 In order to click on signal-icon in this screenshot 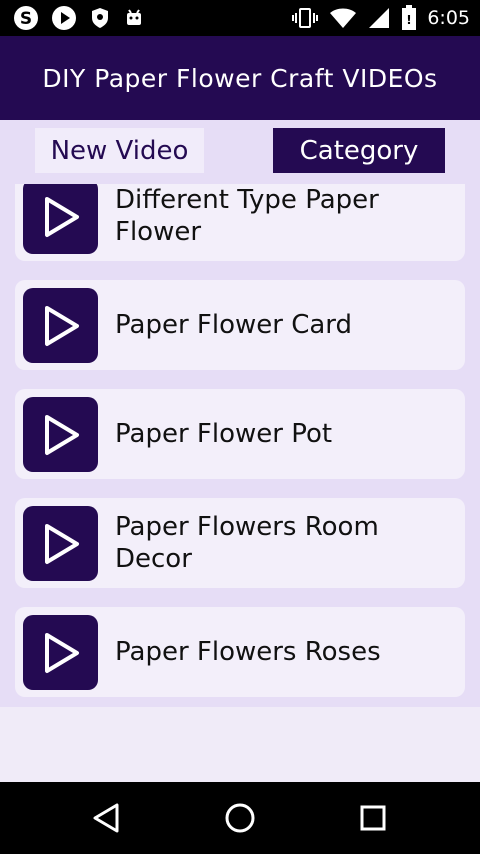, I will do `click(379, 18)`.